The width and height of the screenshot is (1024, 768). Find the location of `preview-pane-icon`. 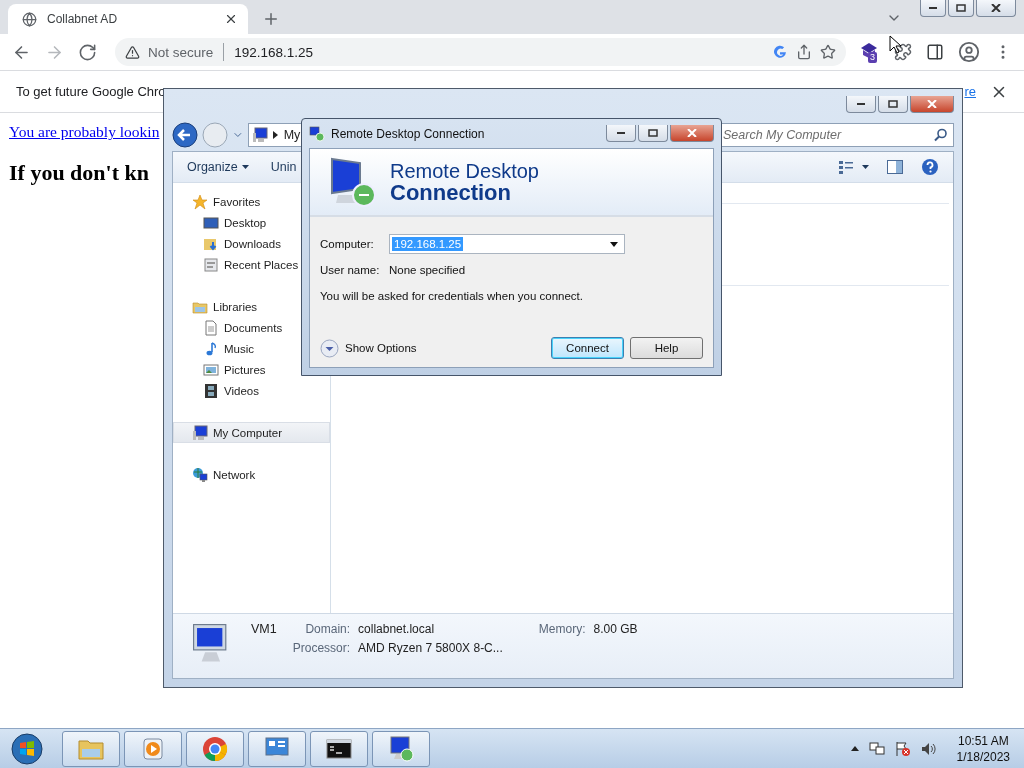

preview-pane-icon is located at coordinates (895, 167).